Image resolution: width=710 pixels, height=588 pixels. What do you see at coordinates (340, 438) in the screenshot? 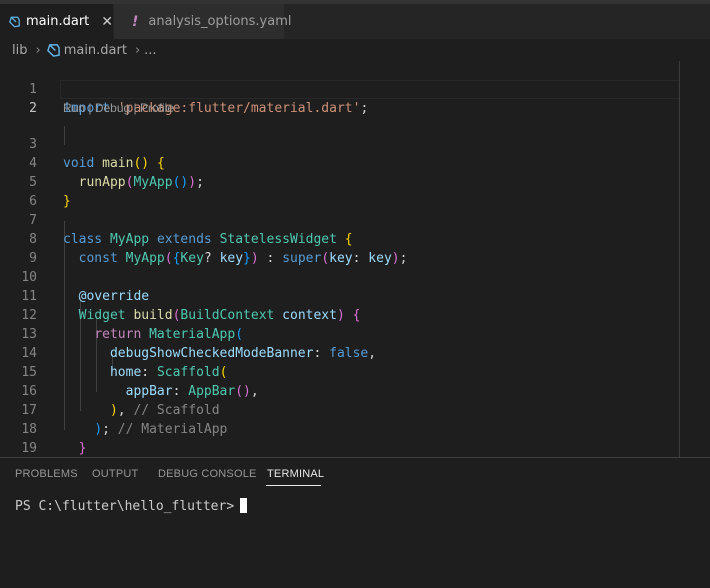
I see `code-line: 19 }` at bounding box center [340, 438].